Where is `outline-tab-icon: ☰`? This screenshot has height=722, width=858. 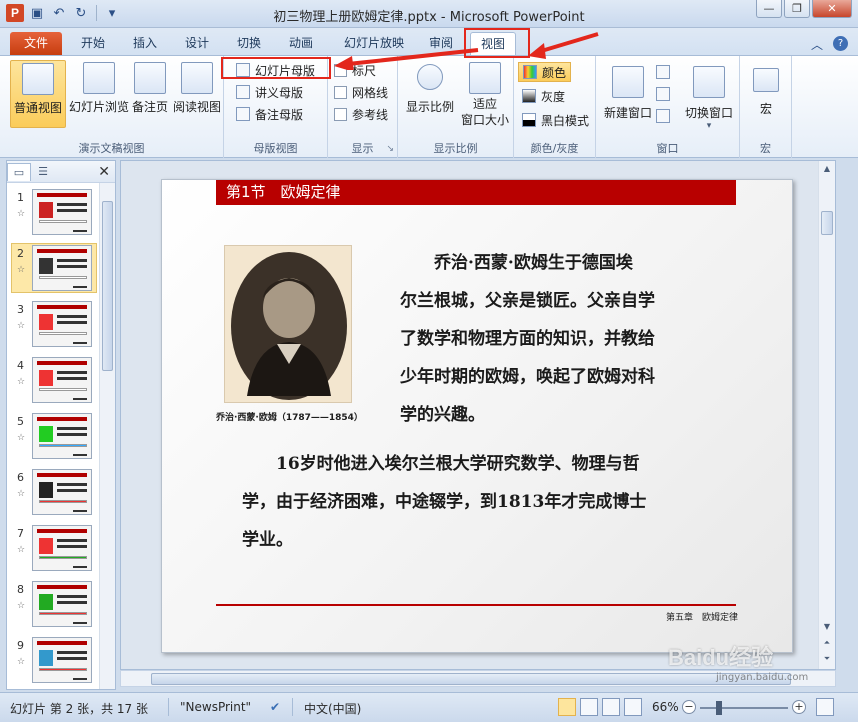 outline-tab-icon: ☰ is located at coordinates (43, 172).